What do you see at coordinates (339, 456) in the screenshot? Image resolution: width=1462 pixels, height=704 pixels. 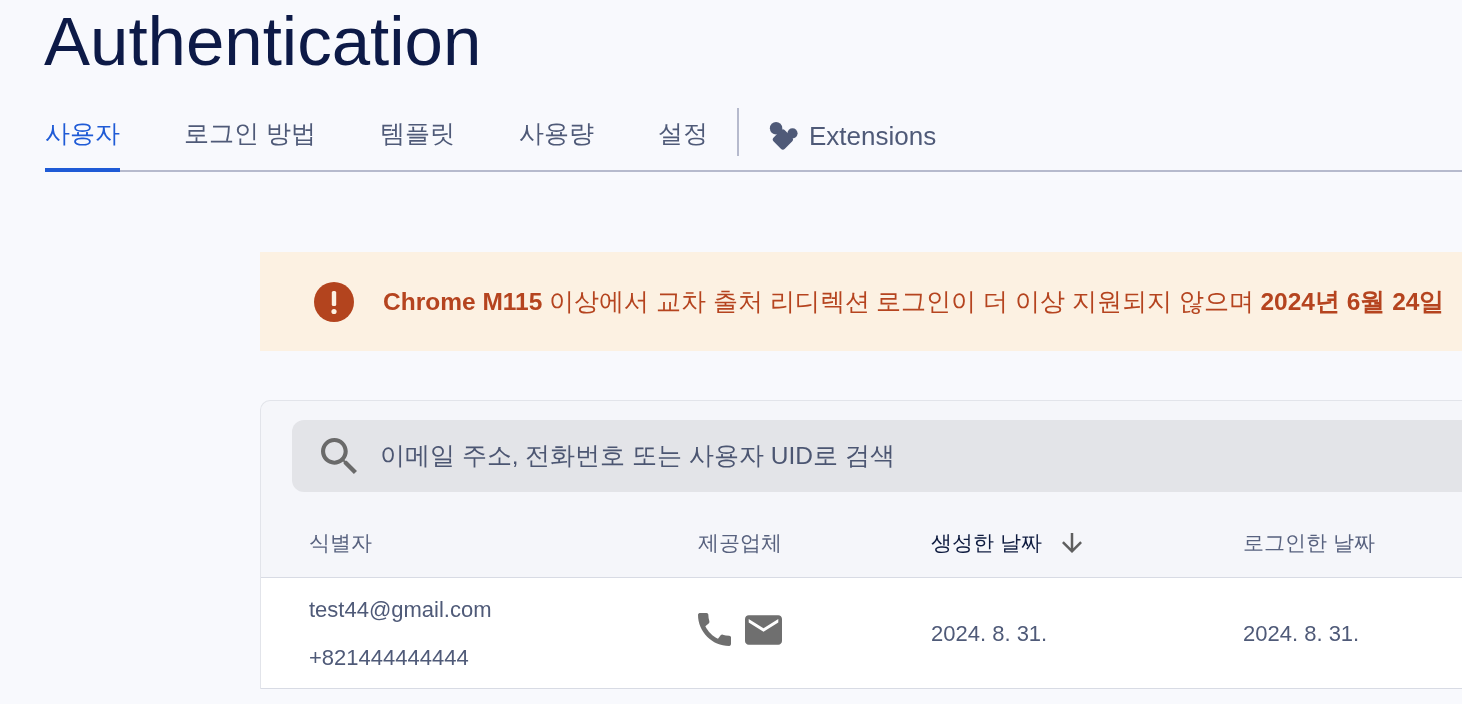 I see `search-icon` at bounding box center [339, 456].